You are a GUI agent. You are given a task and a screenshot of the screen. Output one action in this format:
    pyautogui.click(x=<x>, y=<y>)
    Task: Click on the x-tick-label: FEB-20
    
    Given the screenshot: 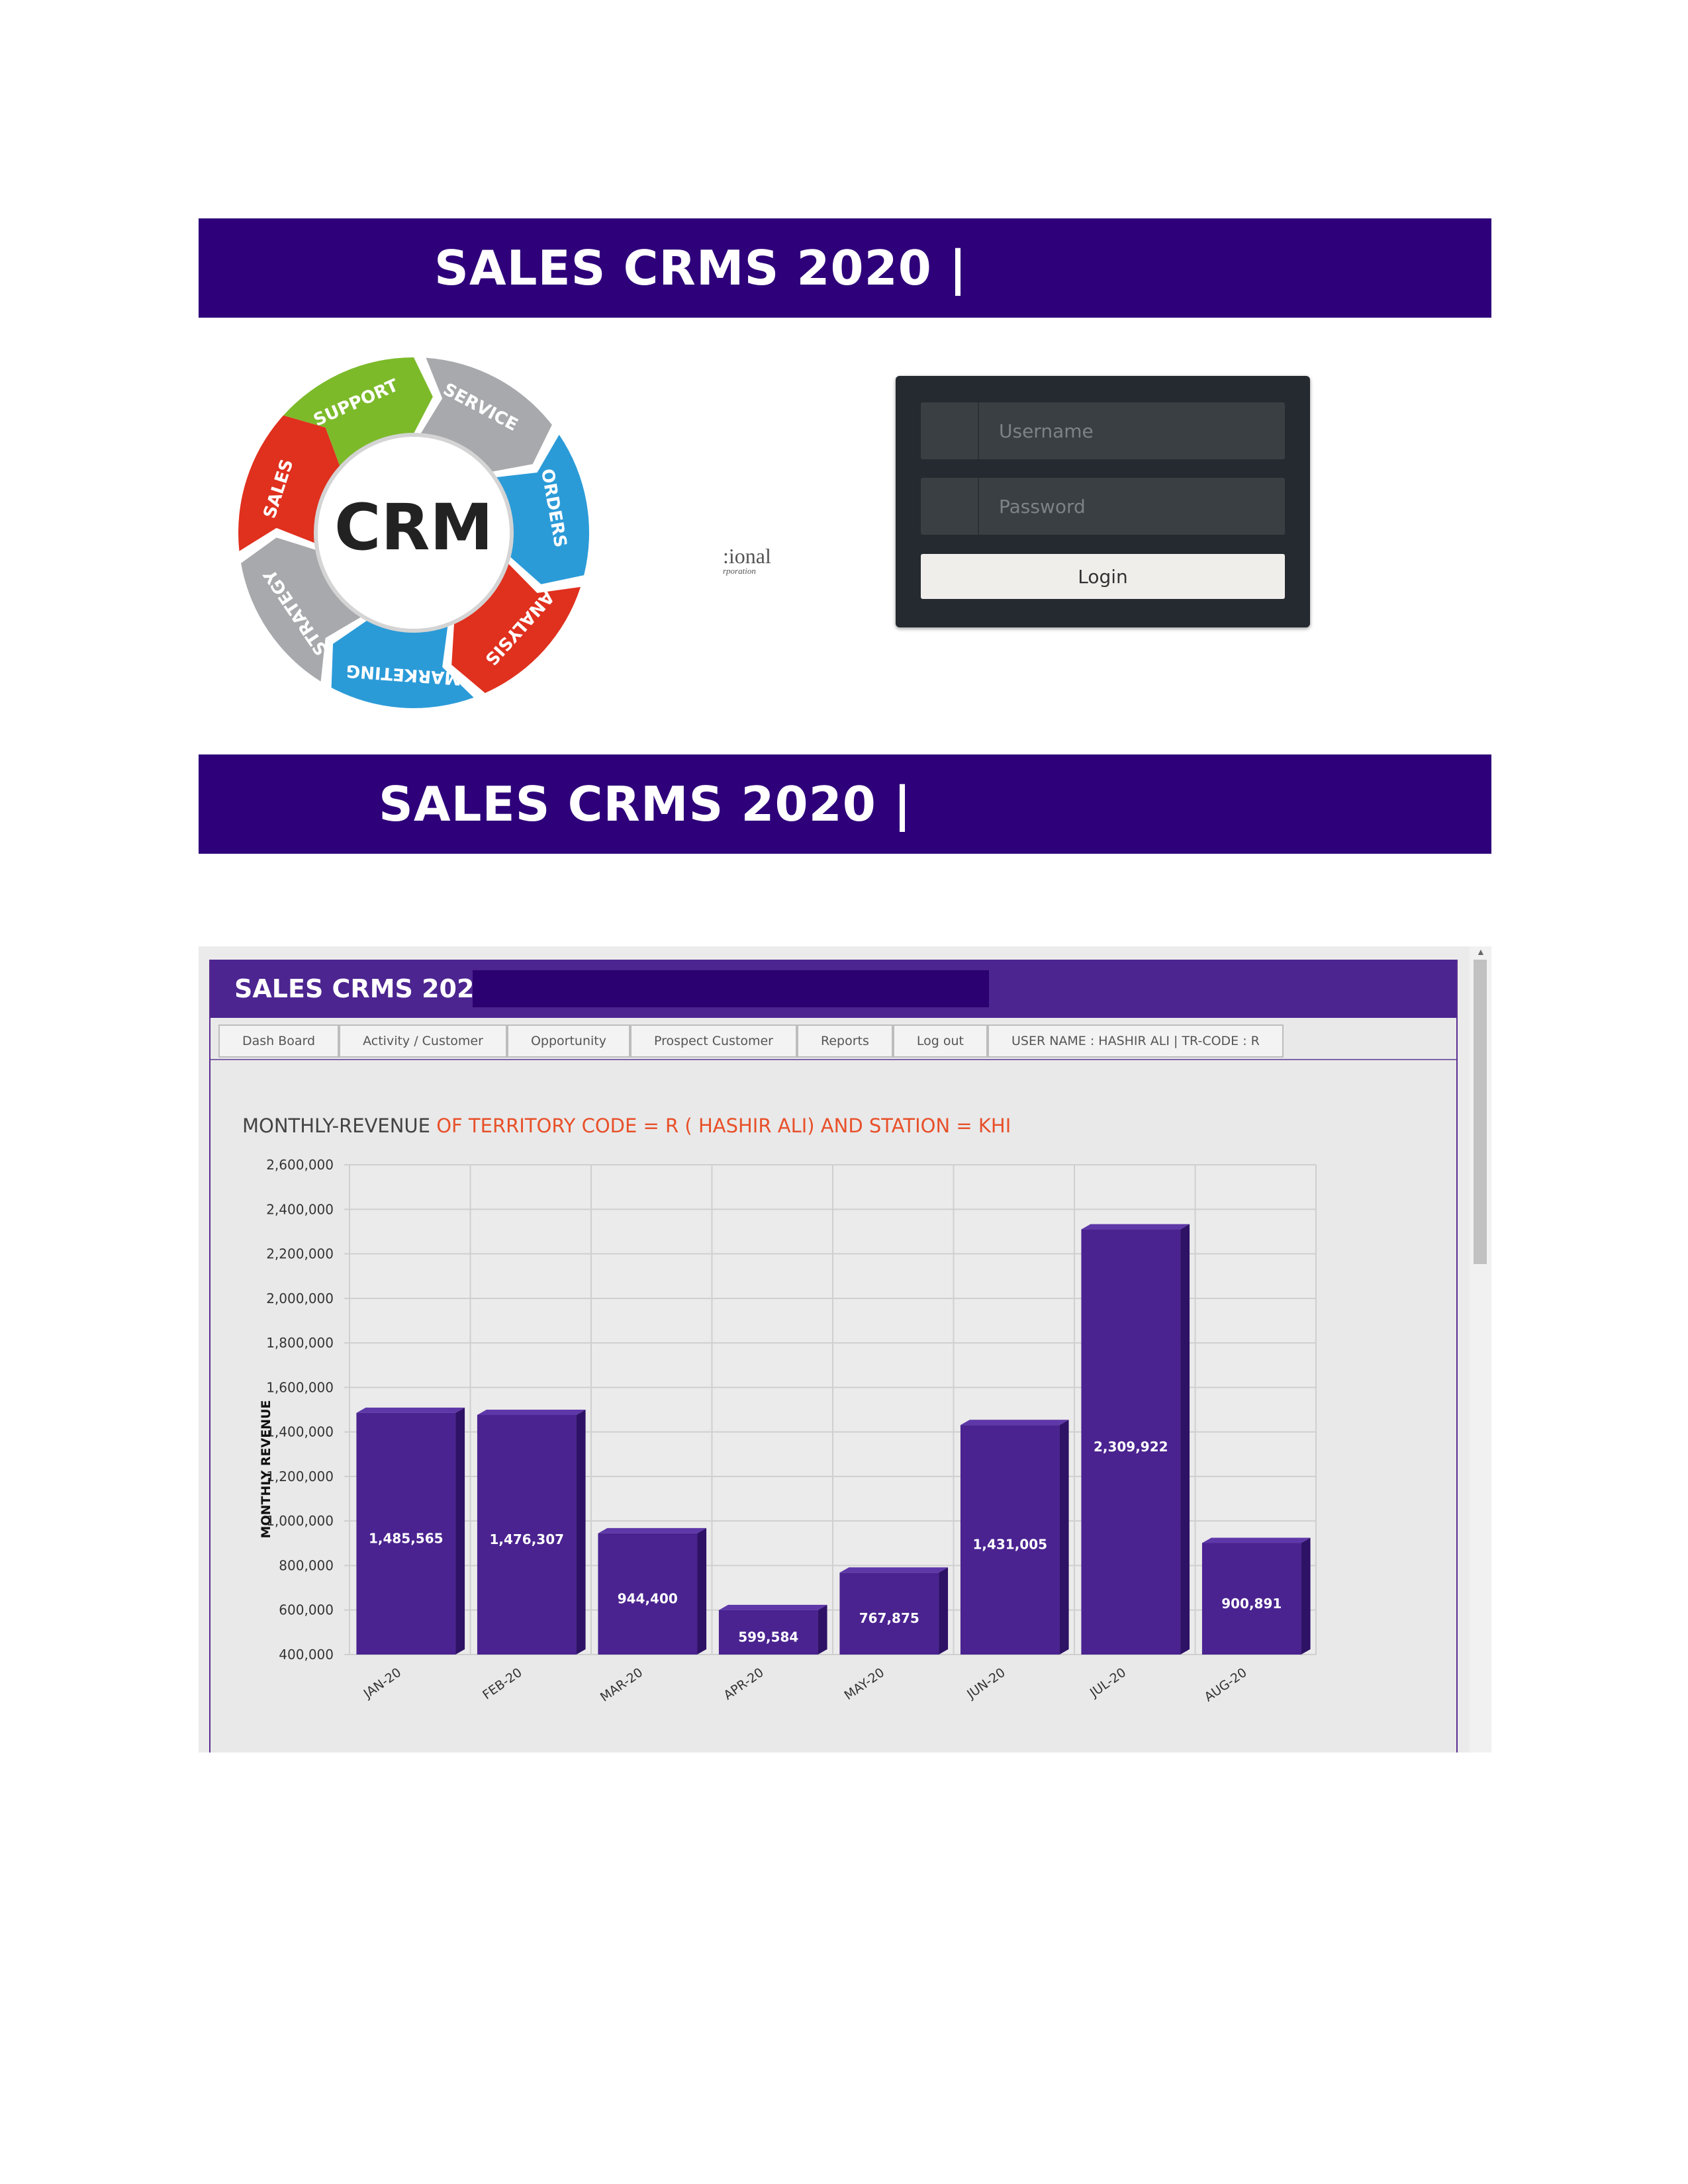 What is the action you would take?
    pyautogui.click(x=502, y=1683)
    